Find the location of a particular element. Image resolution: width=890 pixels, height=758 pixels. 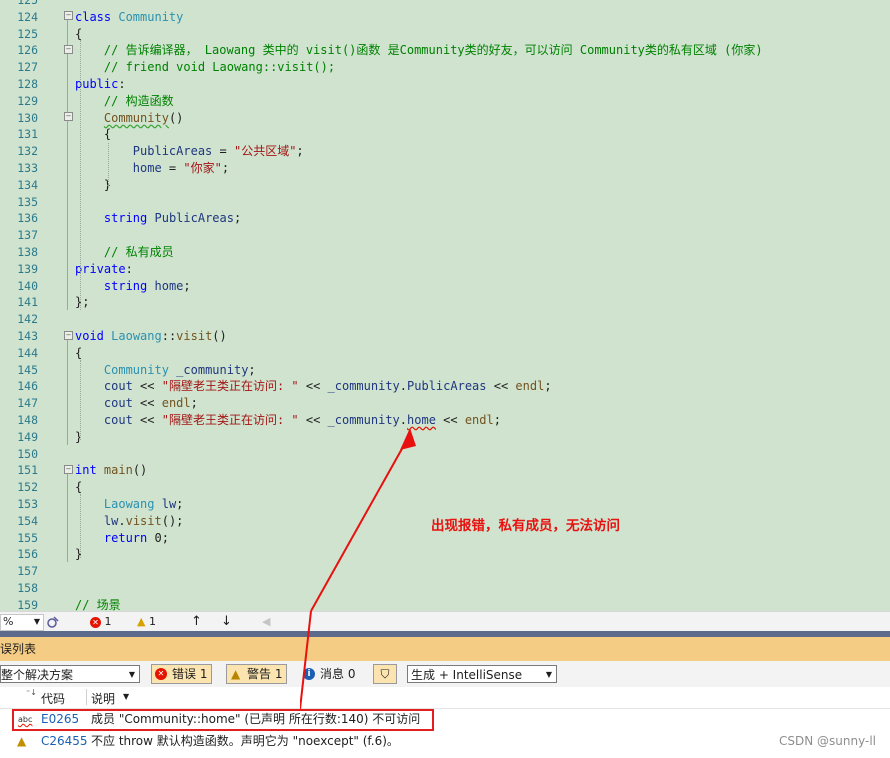

error-count-indicator: ✕ 1 is located at coordinates (101, 622).